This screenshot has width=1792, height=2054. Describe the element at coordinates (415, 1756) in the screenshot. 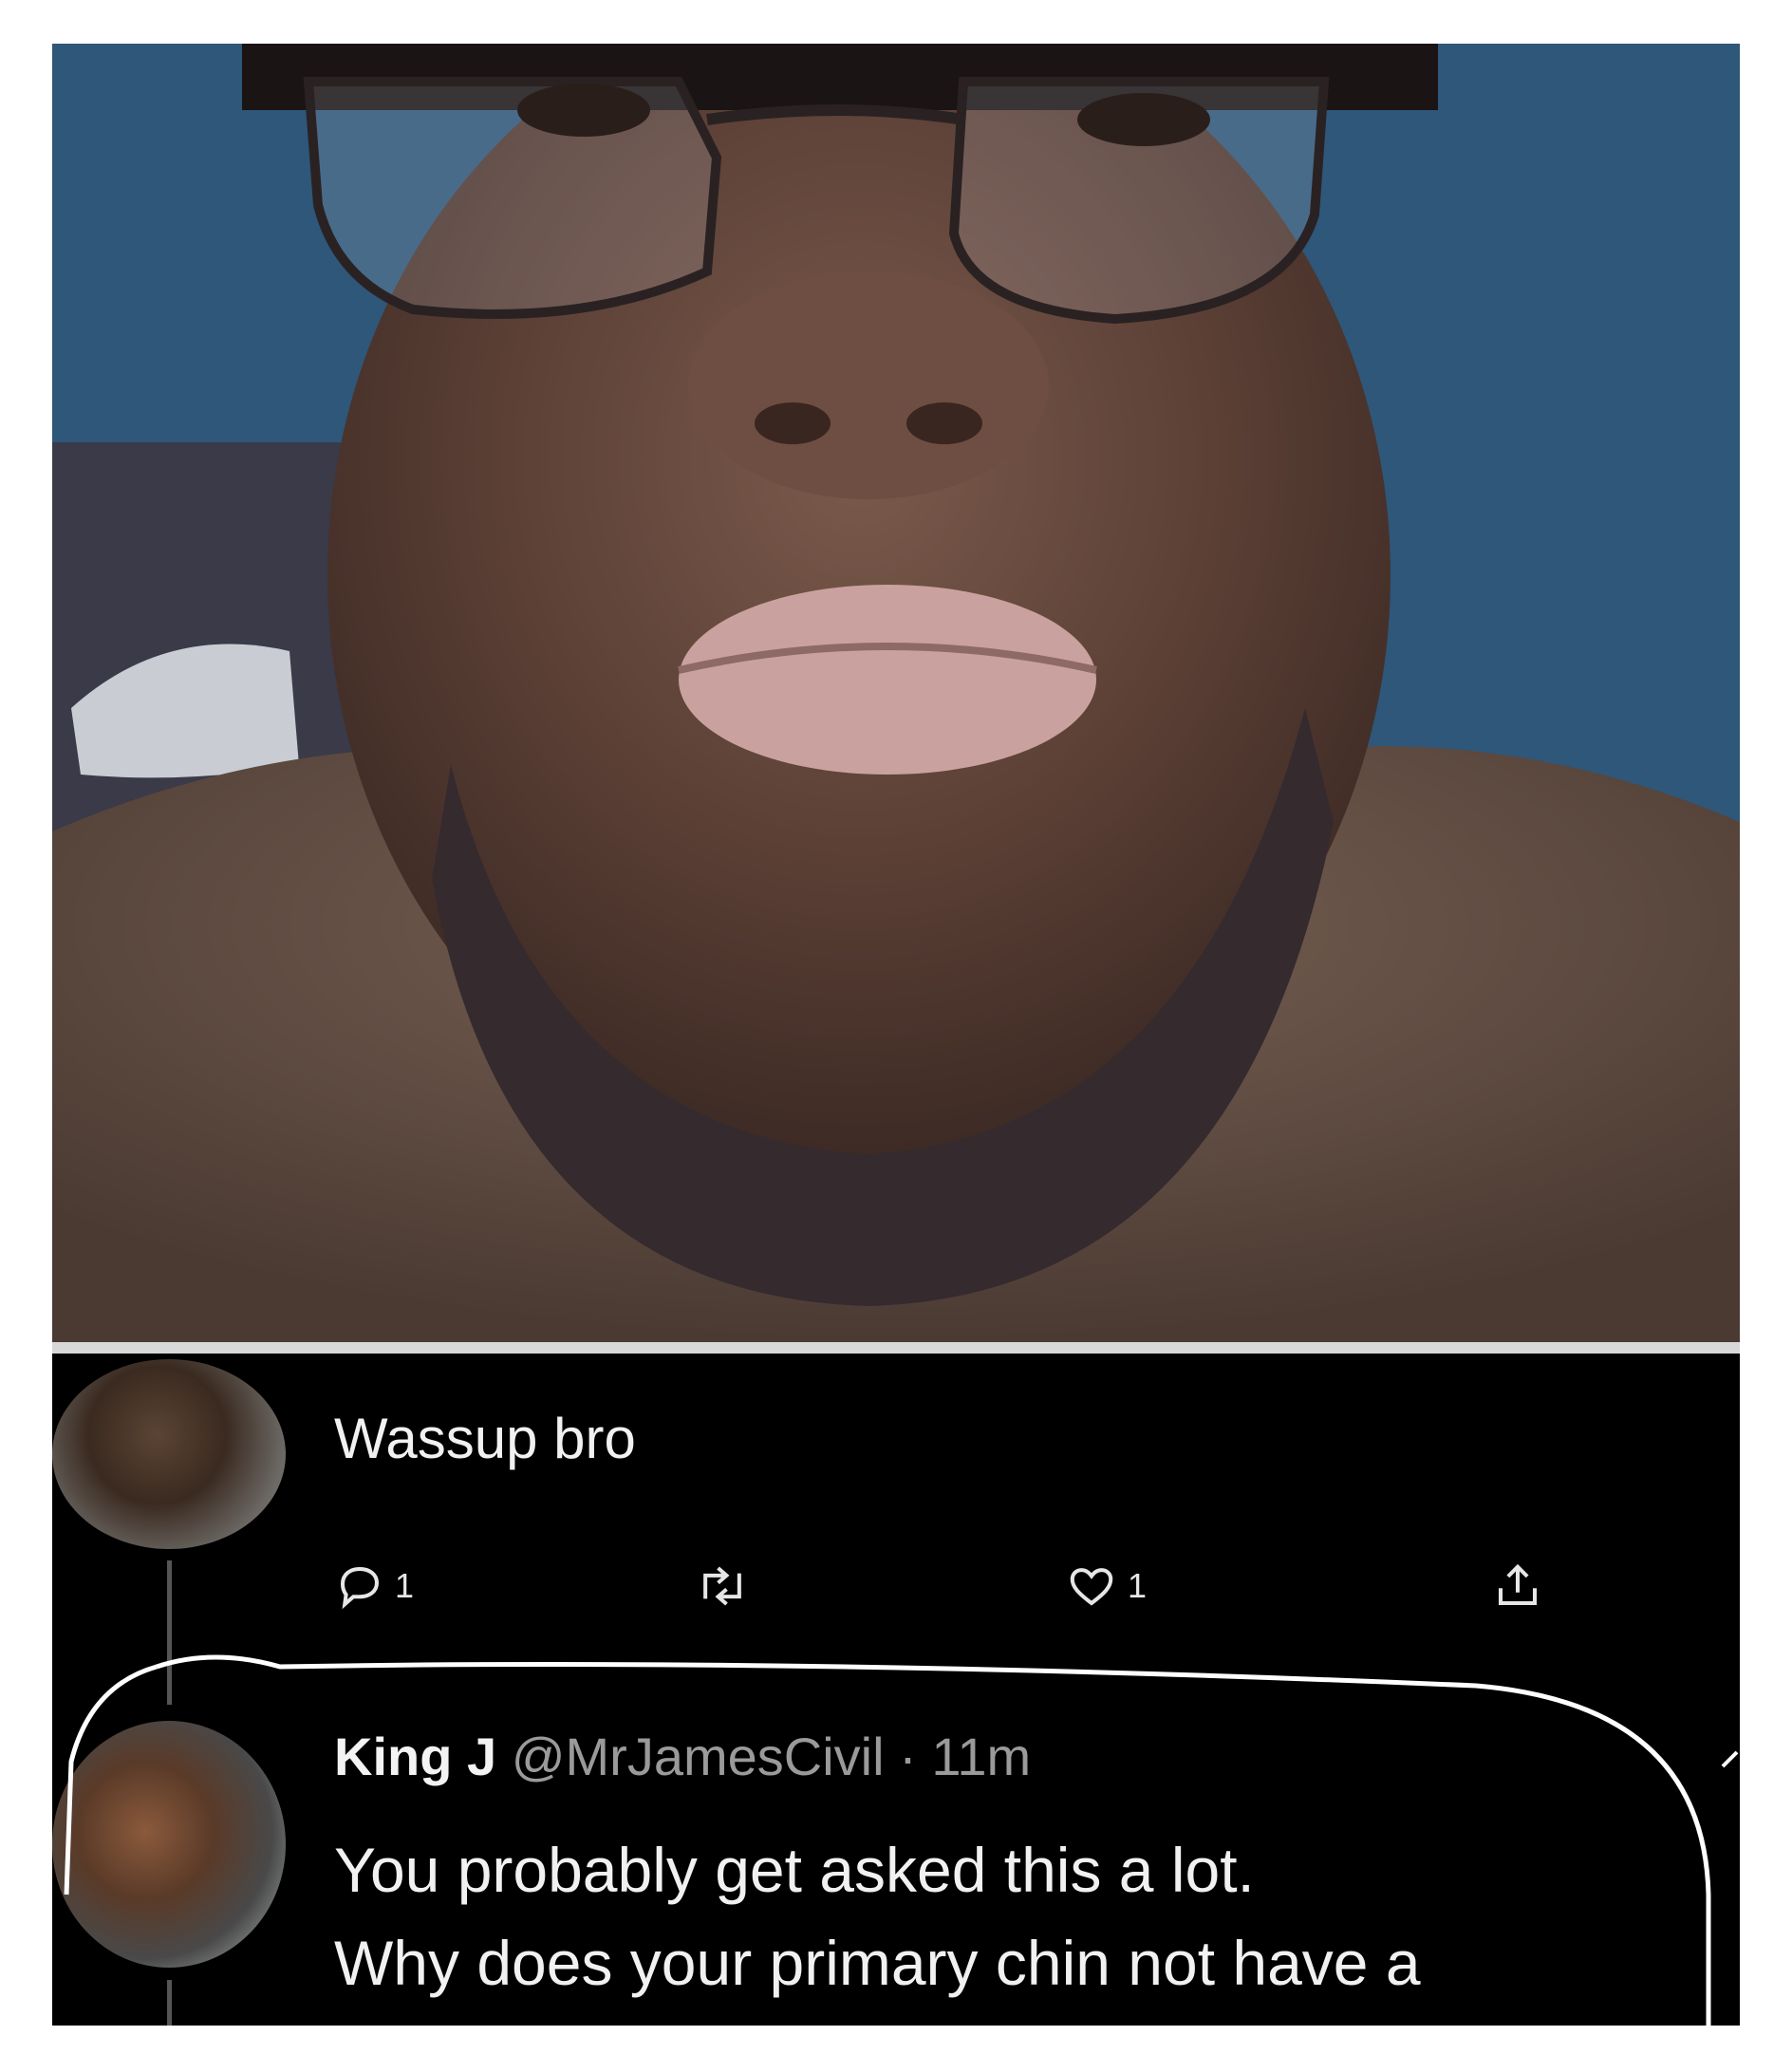

I see `display-name: King J` at that location.